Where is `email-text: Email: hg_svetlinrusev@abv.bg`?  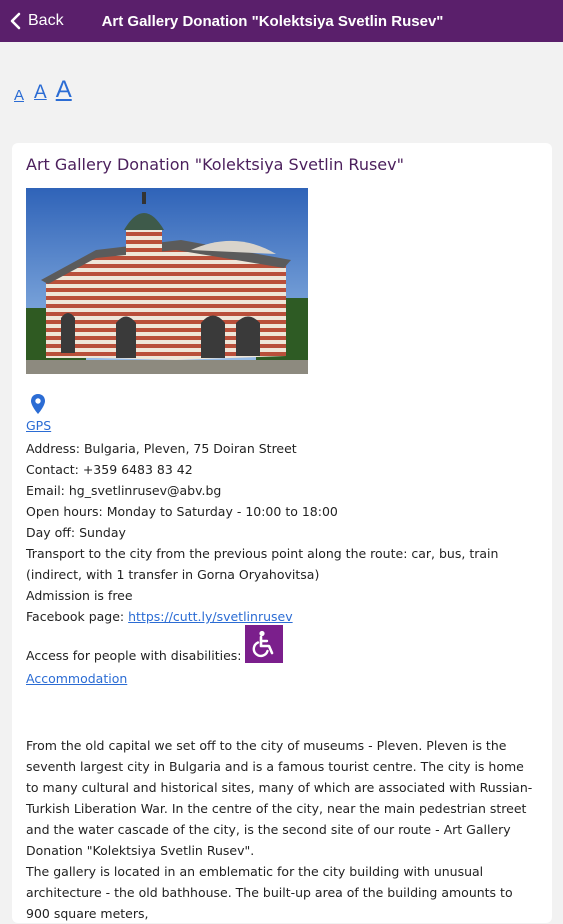
email-text: Email: hg_svetlinrusev@abv.bg is located at coordinates (124, 490).